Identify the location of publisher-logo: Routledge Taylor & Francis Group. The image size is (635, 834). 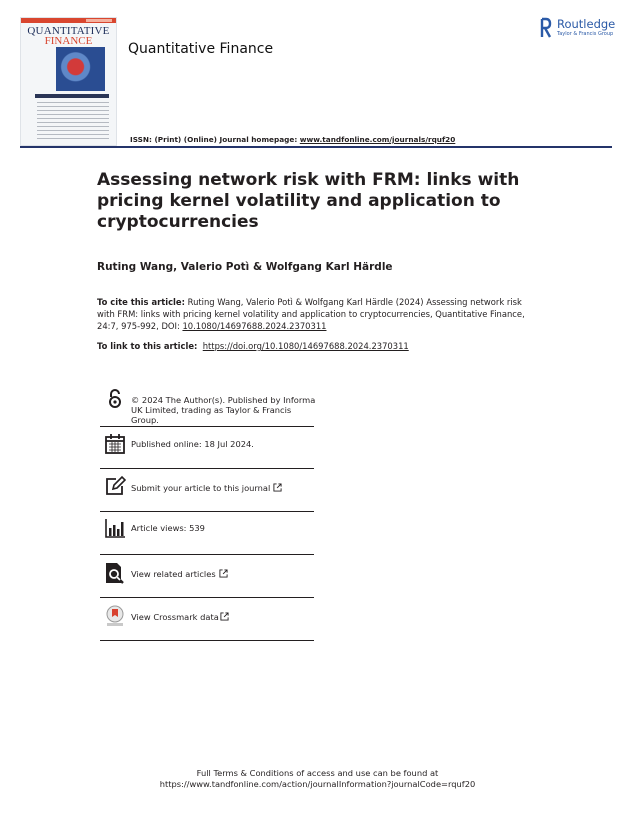
(578, 28).